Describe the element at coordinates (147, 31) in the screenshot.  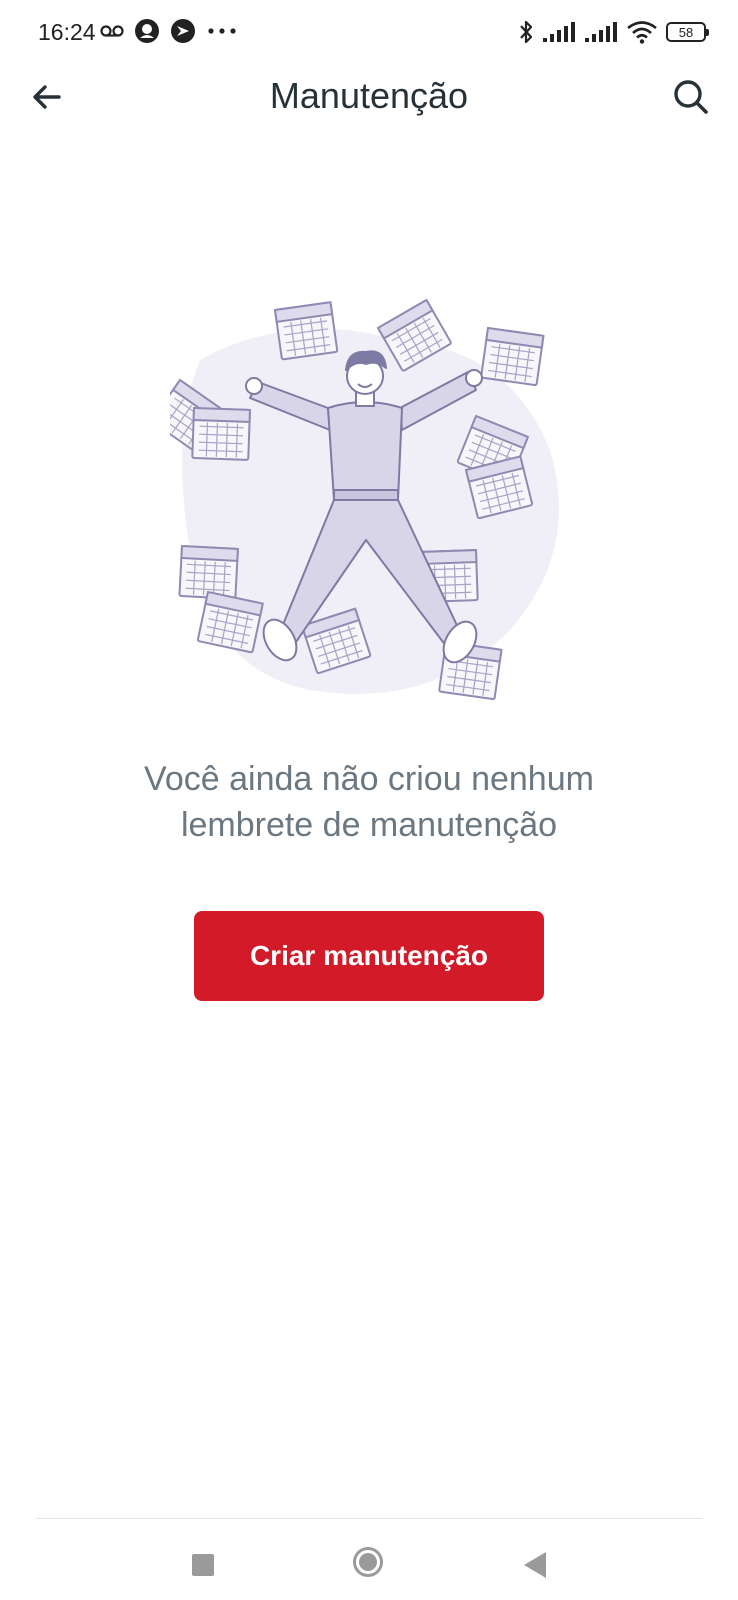
I see `notification-app-icon` at that location.